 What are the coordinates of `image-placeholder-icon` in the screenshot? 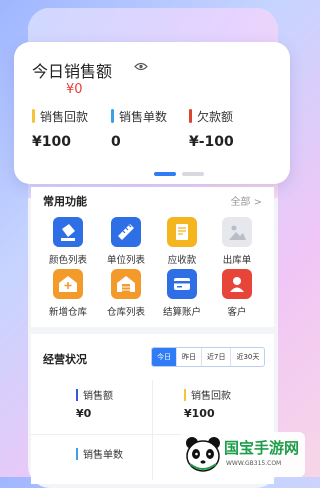 It's located at (237, 232).